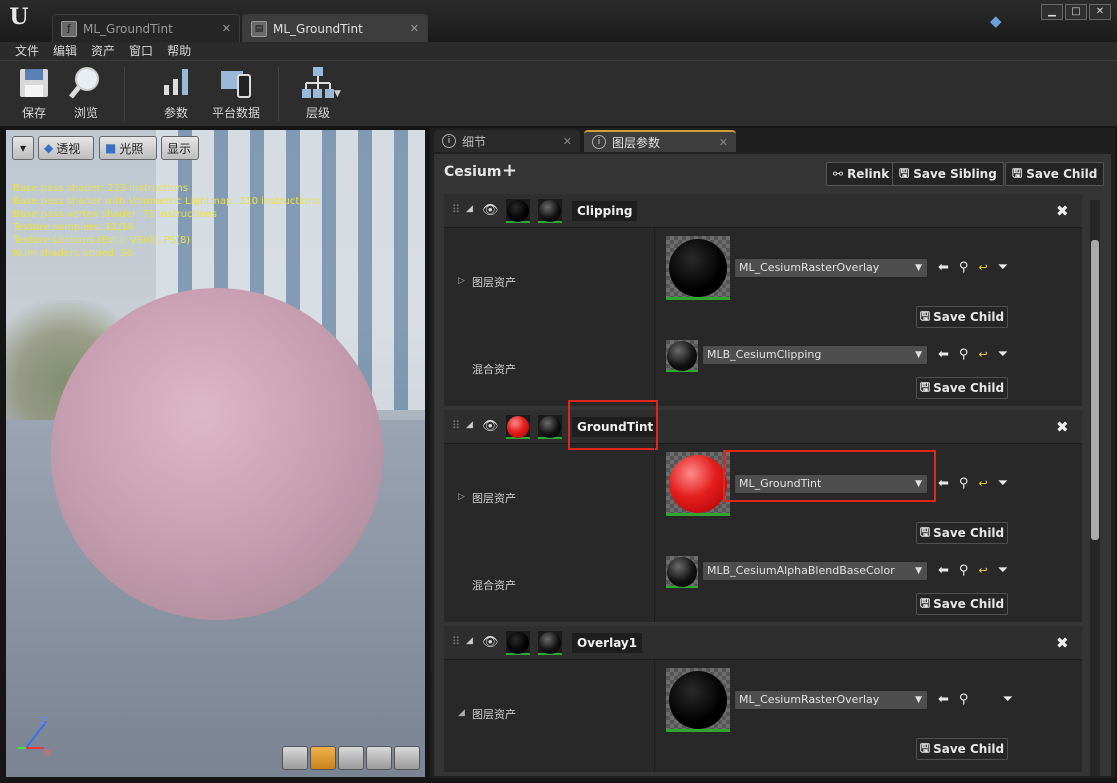 This screenshot has height=783, width=1117. What do you see at coordinates (176, 95) in the screenshot?
I see `parameters-button: 参数` at bounding box center [176, 95].